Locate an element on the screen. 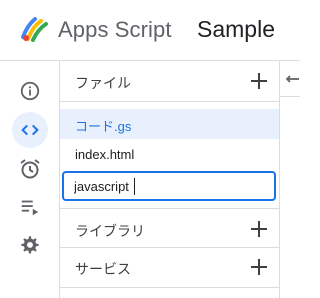 This screenshot has width=320, height=298. triggers-button is located at coordinates (30, 169).